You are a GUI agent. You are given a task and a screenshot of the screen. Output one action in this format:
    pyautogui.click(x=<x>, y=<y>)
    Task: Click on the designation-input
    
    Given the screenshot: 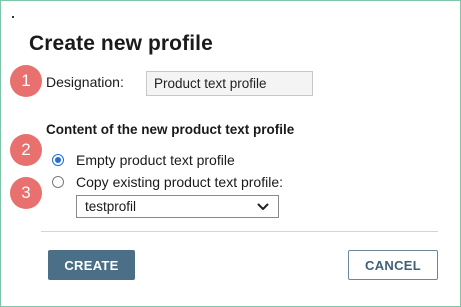 What is the action you would take?
    pyautogui.click(x=229, y=83)
    